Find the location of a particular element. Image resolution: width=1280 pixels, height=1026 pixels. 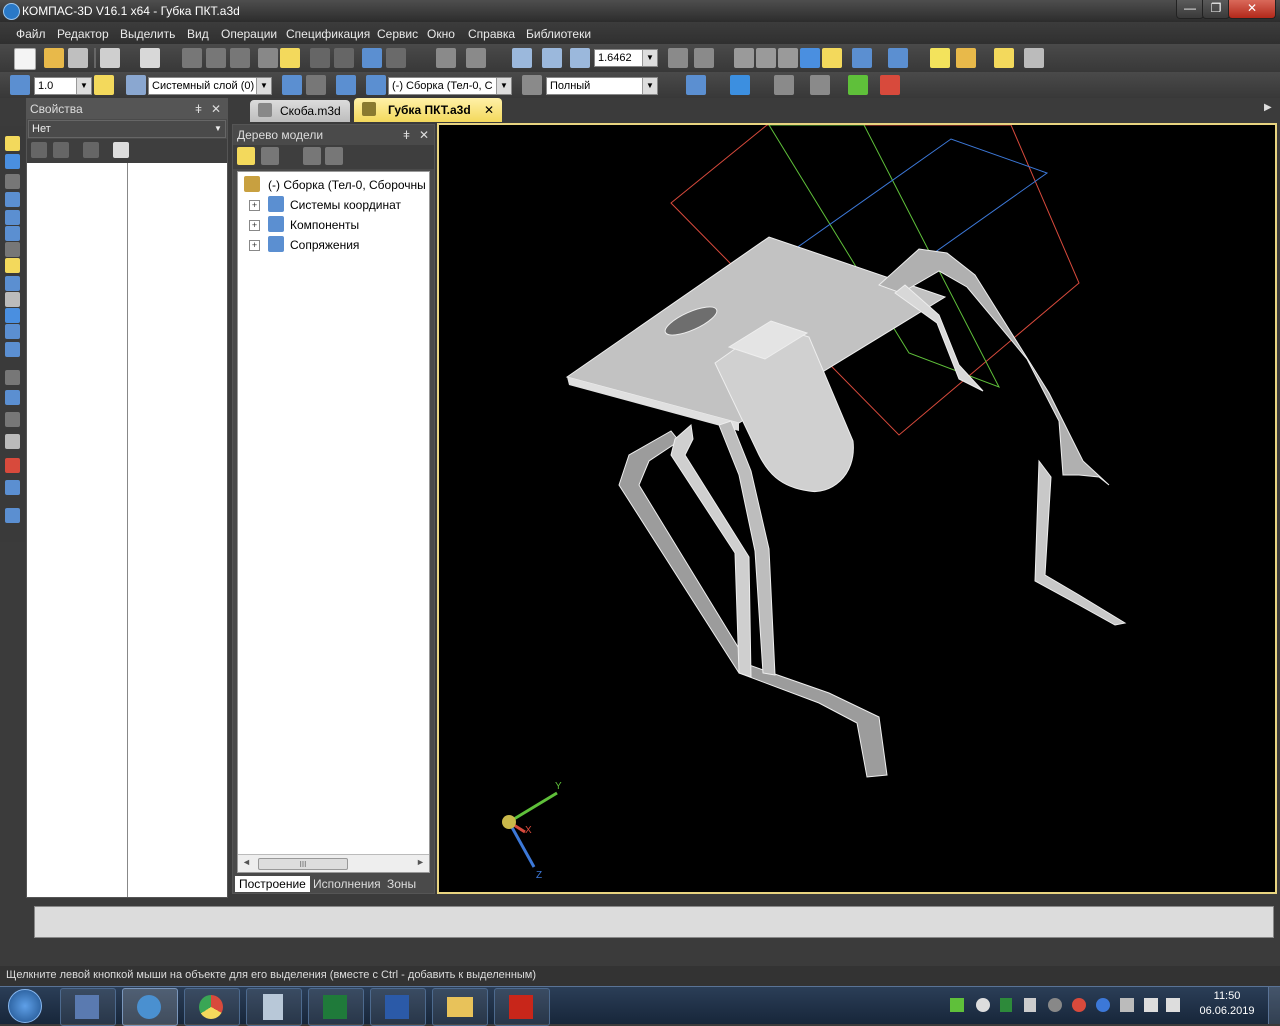

tabs-menu-icon: ▶ is located at coordinates (1270, 109).